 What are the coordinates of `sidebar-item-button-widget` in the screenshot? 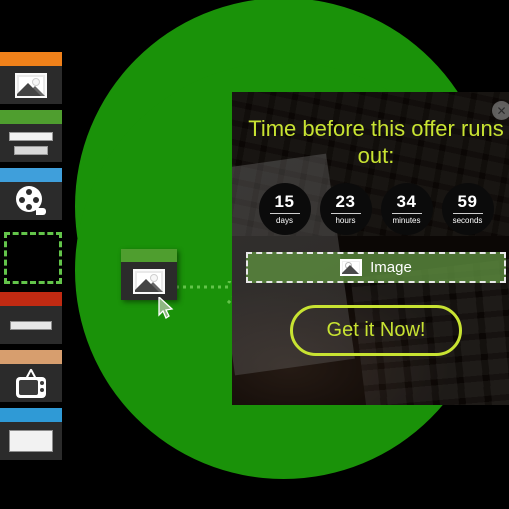 It's located at (31, 318).